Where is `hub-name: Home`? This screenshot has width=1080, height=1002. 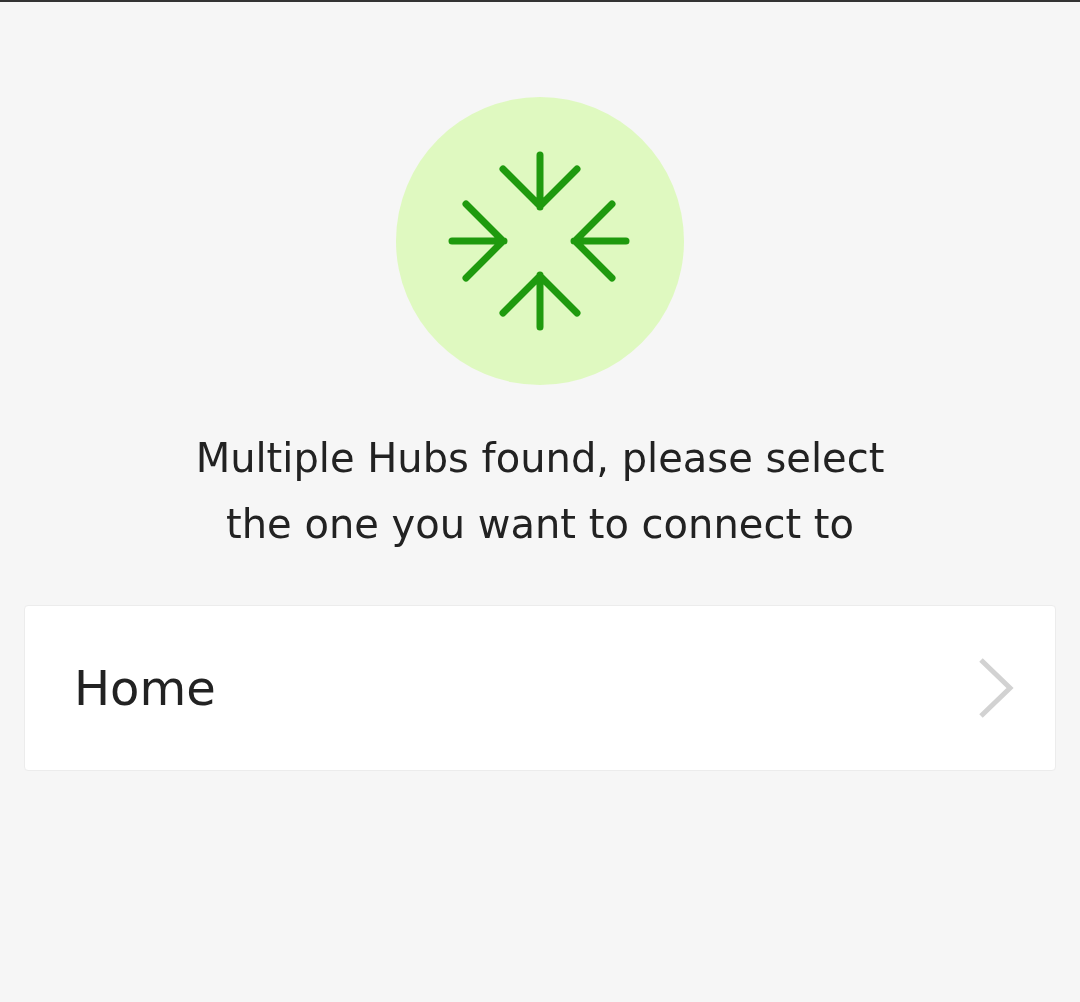 hub-name: Home is located at coordinates (145, 688).